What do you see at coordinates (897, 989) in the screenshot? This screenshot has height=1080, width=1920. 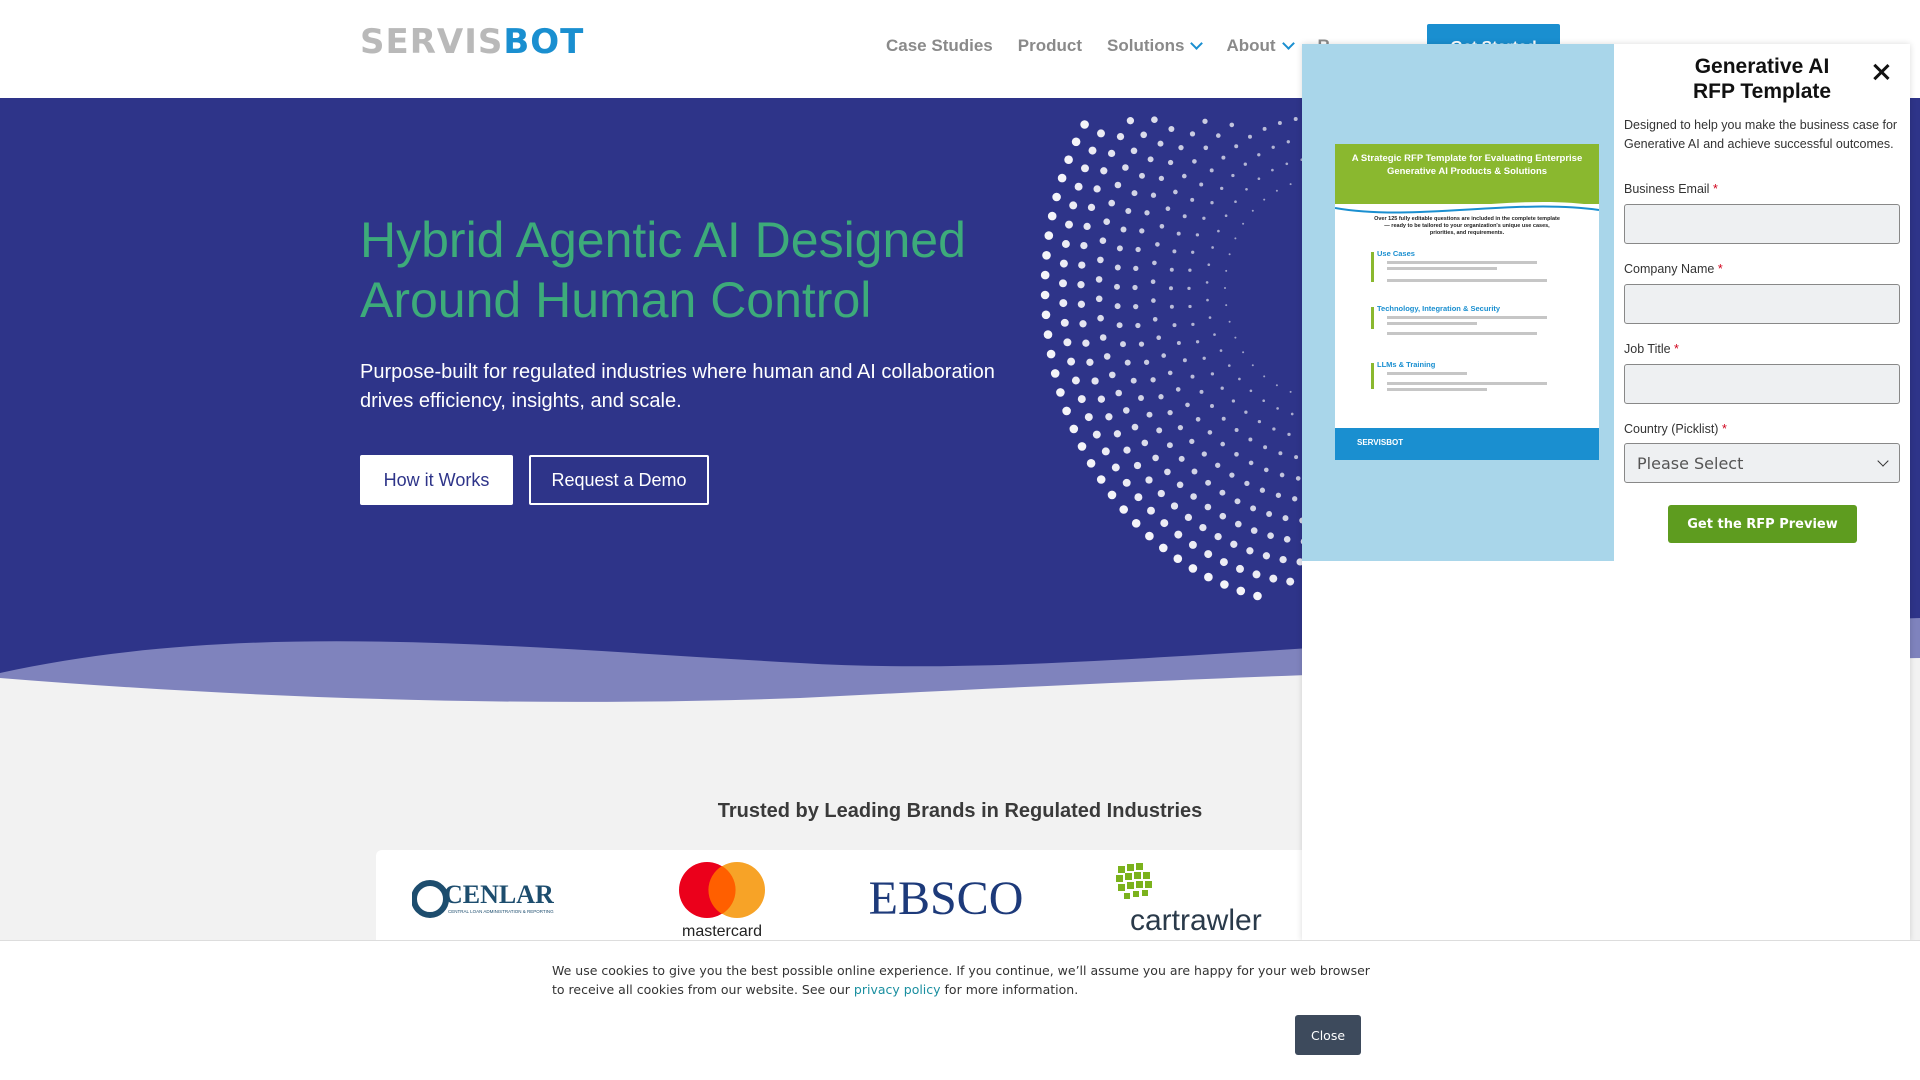 I see `privacy-policy-link: privacy policy` at bounding box center [897, 989].